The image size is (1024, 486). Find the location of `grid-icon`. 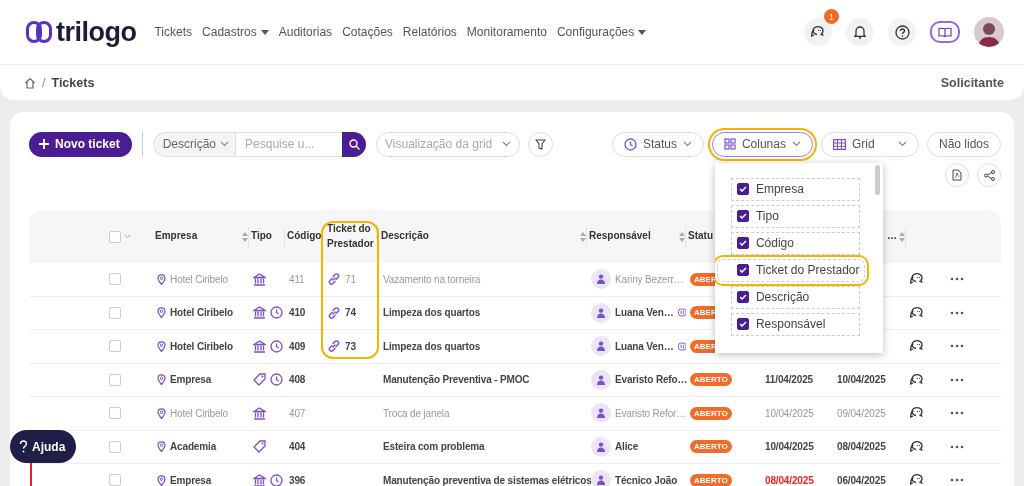

grid-icon is located at coordinates (839, 144).